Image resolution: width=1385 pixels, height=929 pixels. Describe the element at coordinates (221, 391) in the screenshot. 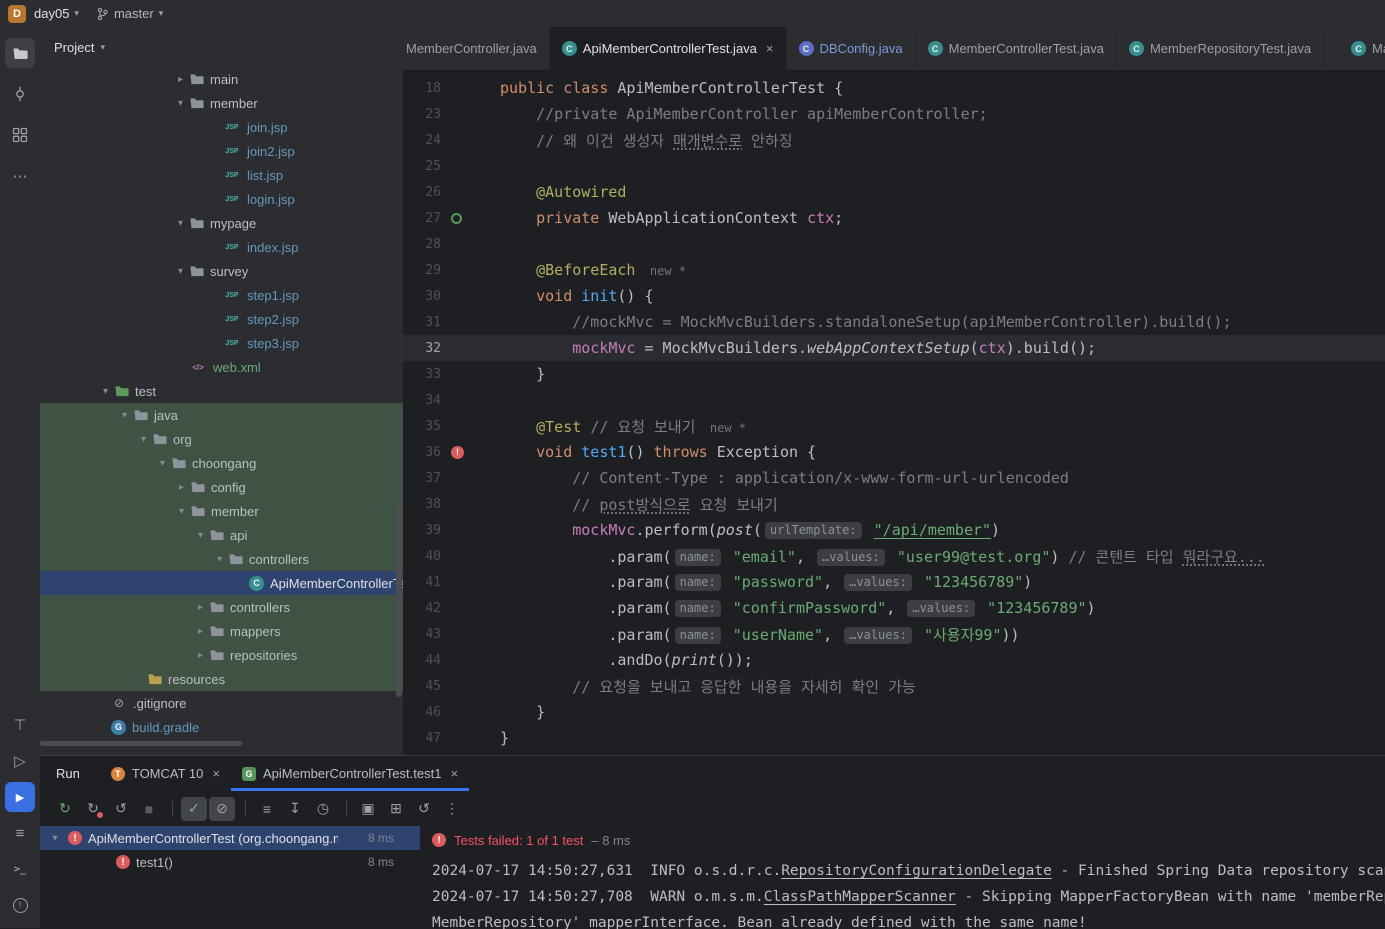

I see `tree-item-test: ▾ test` at that location.